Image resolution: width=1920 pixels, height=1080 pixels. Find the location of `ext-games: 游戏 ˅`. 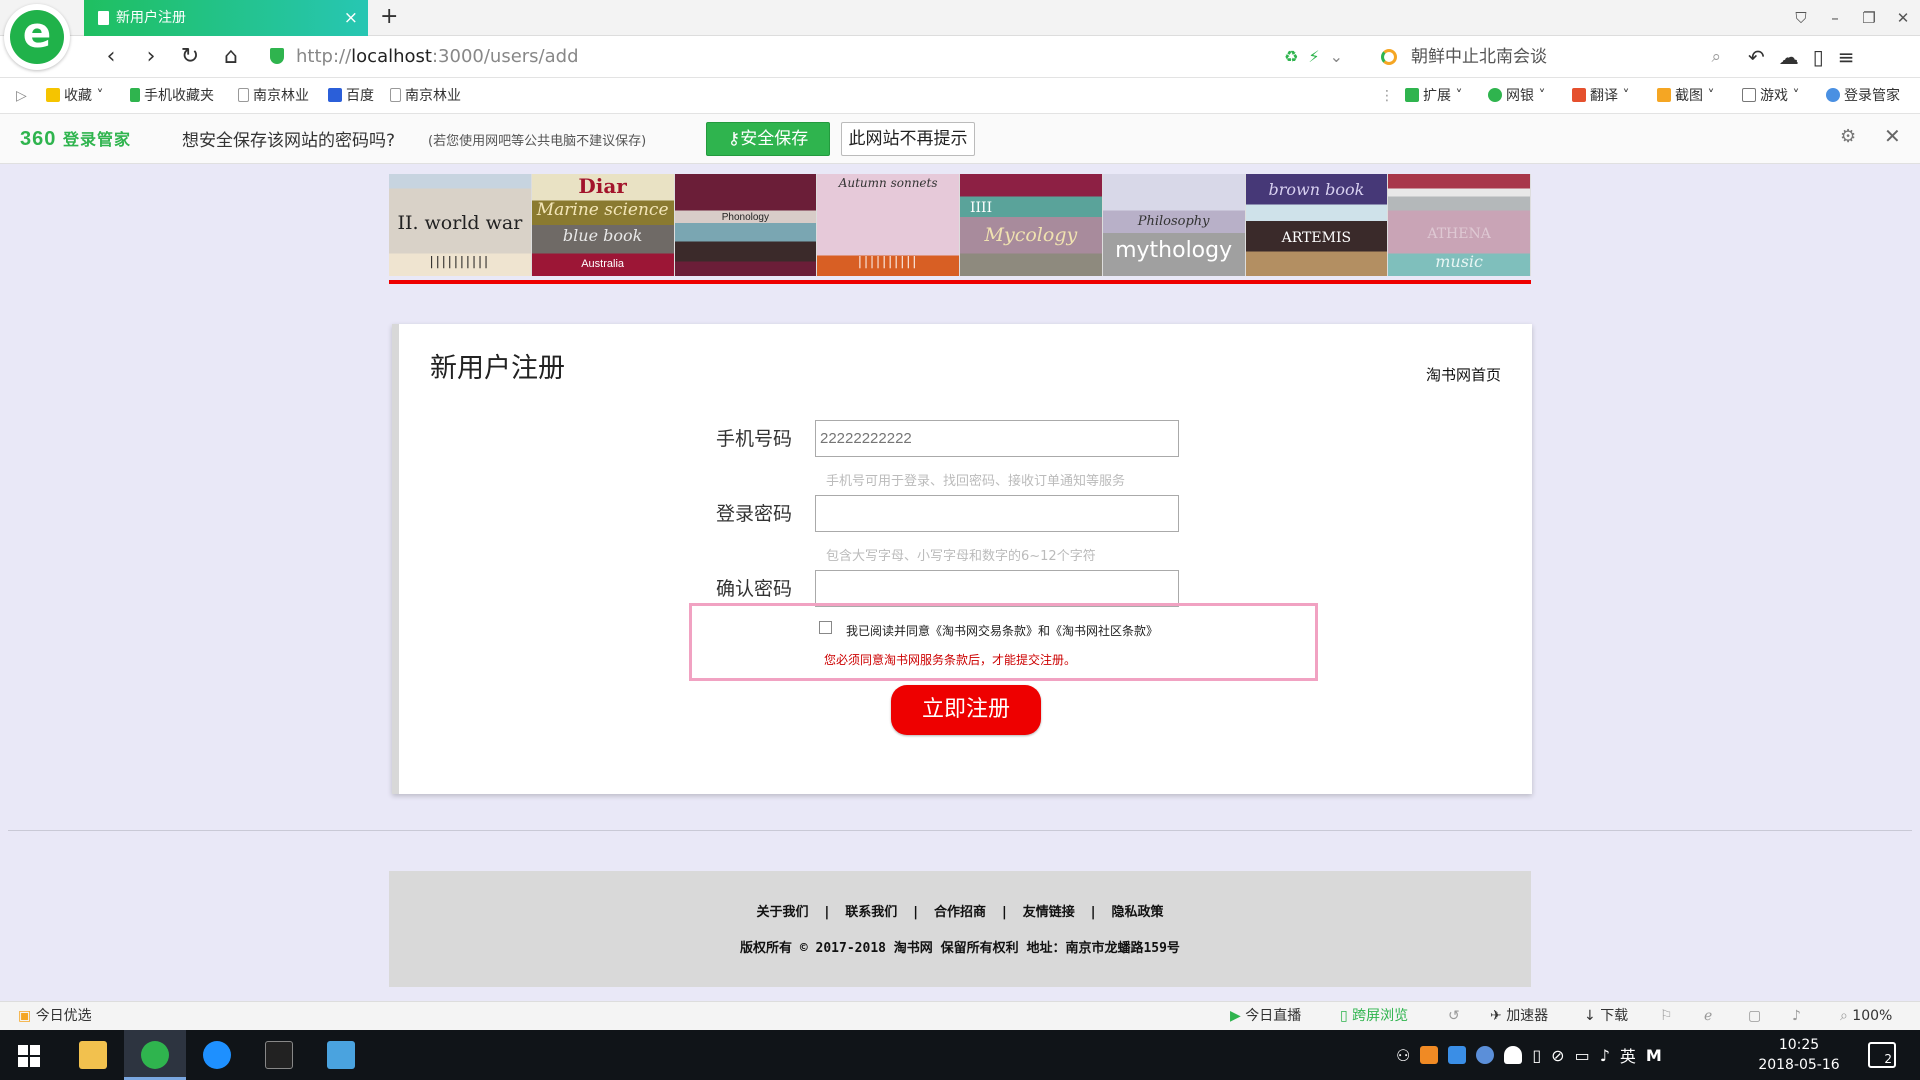

ext-games: 游戏 ˅ is located at coordinates (1770, 96).